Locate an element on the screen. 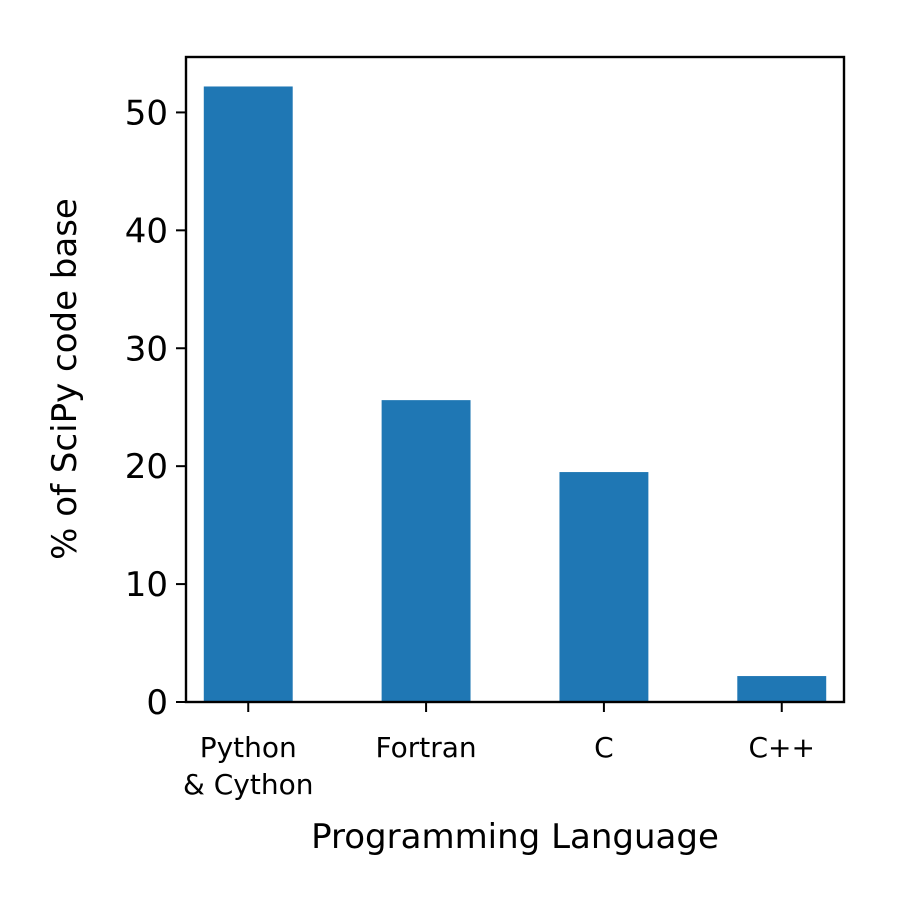 This screenshot has height=900, width=900. y-axis-label: % of SciPy code base is located at coordinates (65, 379).